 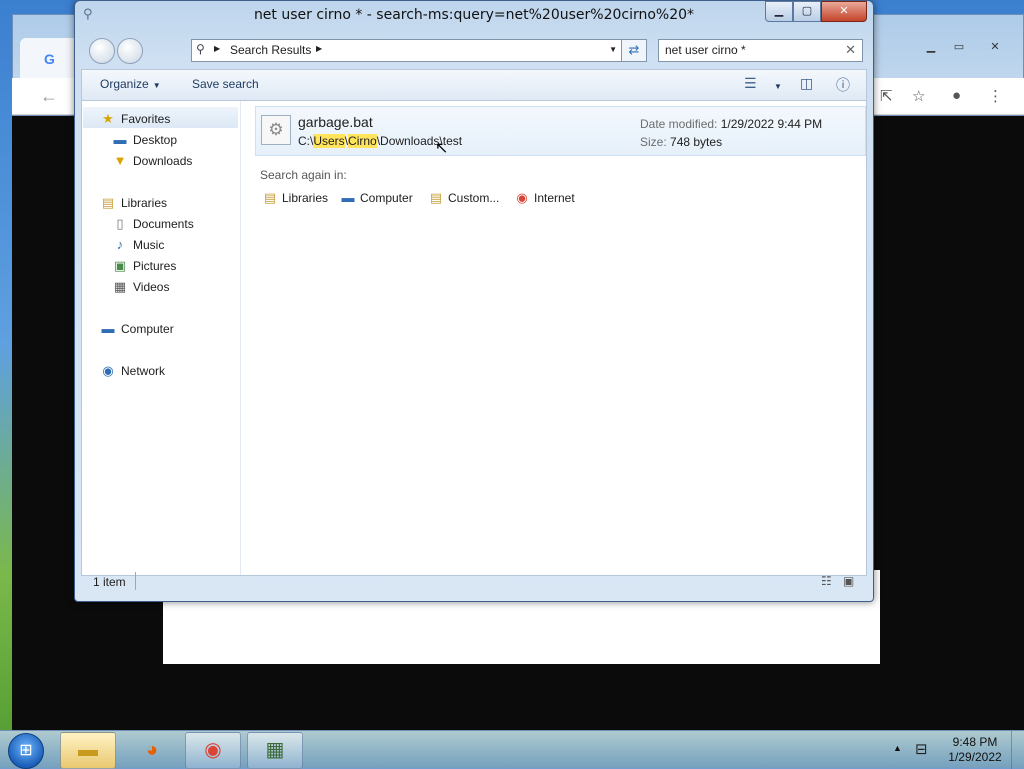 What do you see at coordinates (843, 85) in the screenshot?
I see `help-icon: ⓘ` at bounding box center [843, 85].